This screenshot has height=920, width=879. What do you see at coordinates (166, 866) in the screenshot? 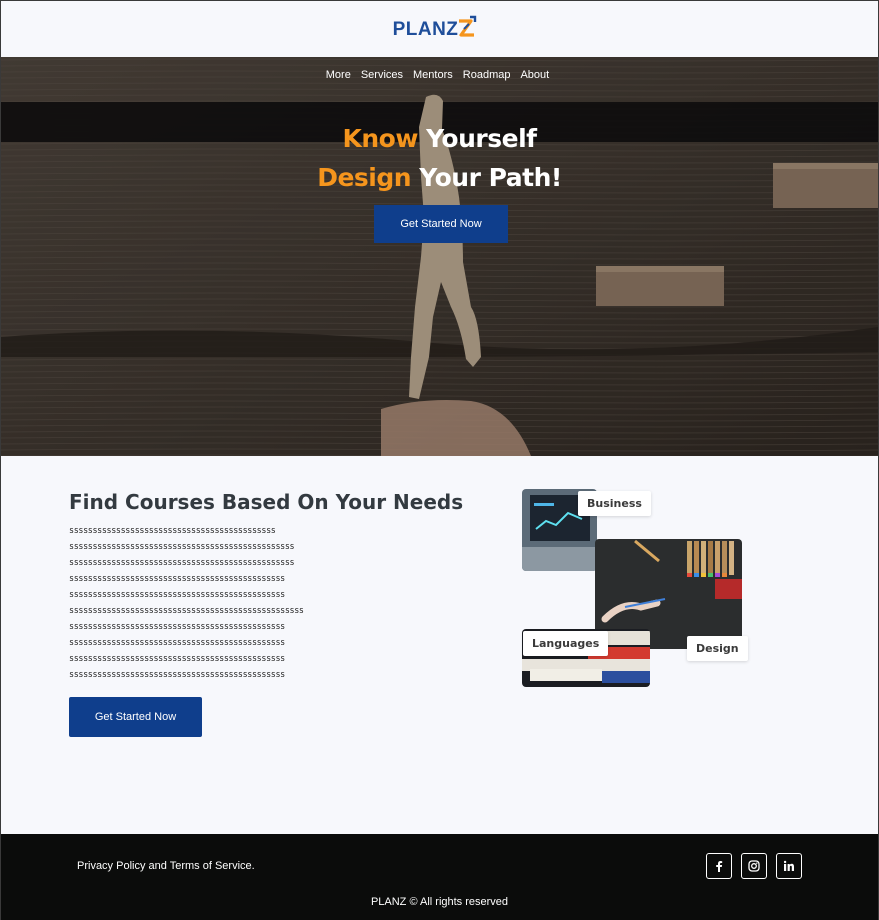
I see `privacy-terms-link: Privacy Policy and Terms of Service.` at bounding box center [166, 866].